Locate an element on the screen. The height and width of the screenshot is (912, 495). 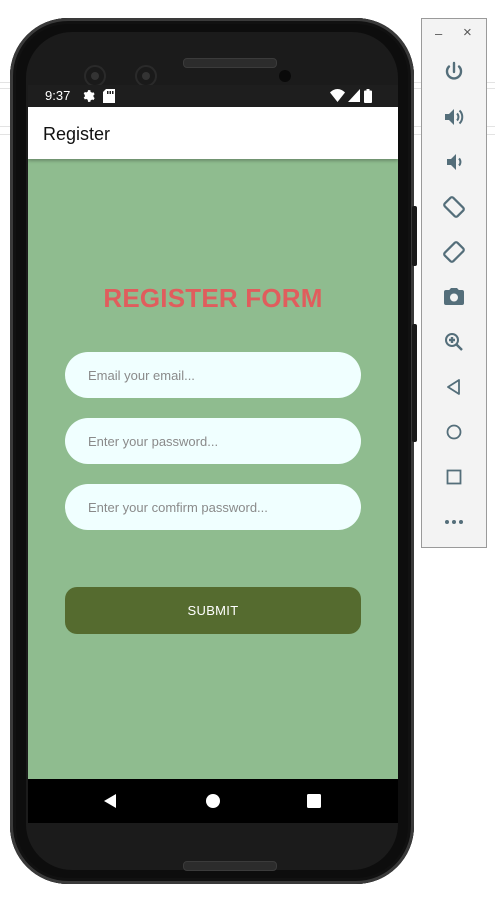
email-field is located at coordinates (213, 375).